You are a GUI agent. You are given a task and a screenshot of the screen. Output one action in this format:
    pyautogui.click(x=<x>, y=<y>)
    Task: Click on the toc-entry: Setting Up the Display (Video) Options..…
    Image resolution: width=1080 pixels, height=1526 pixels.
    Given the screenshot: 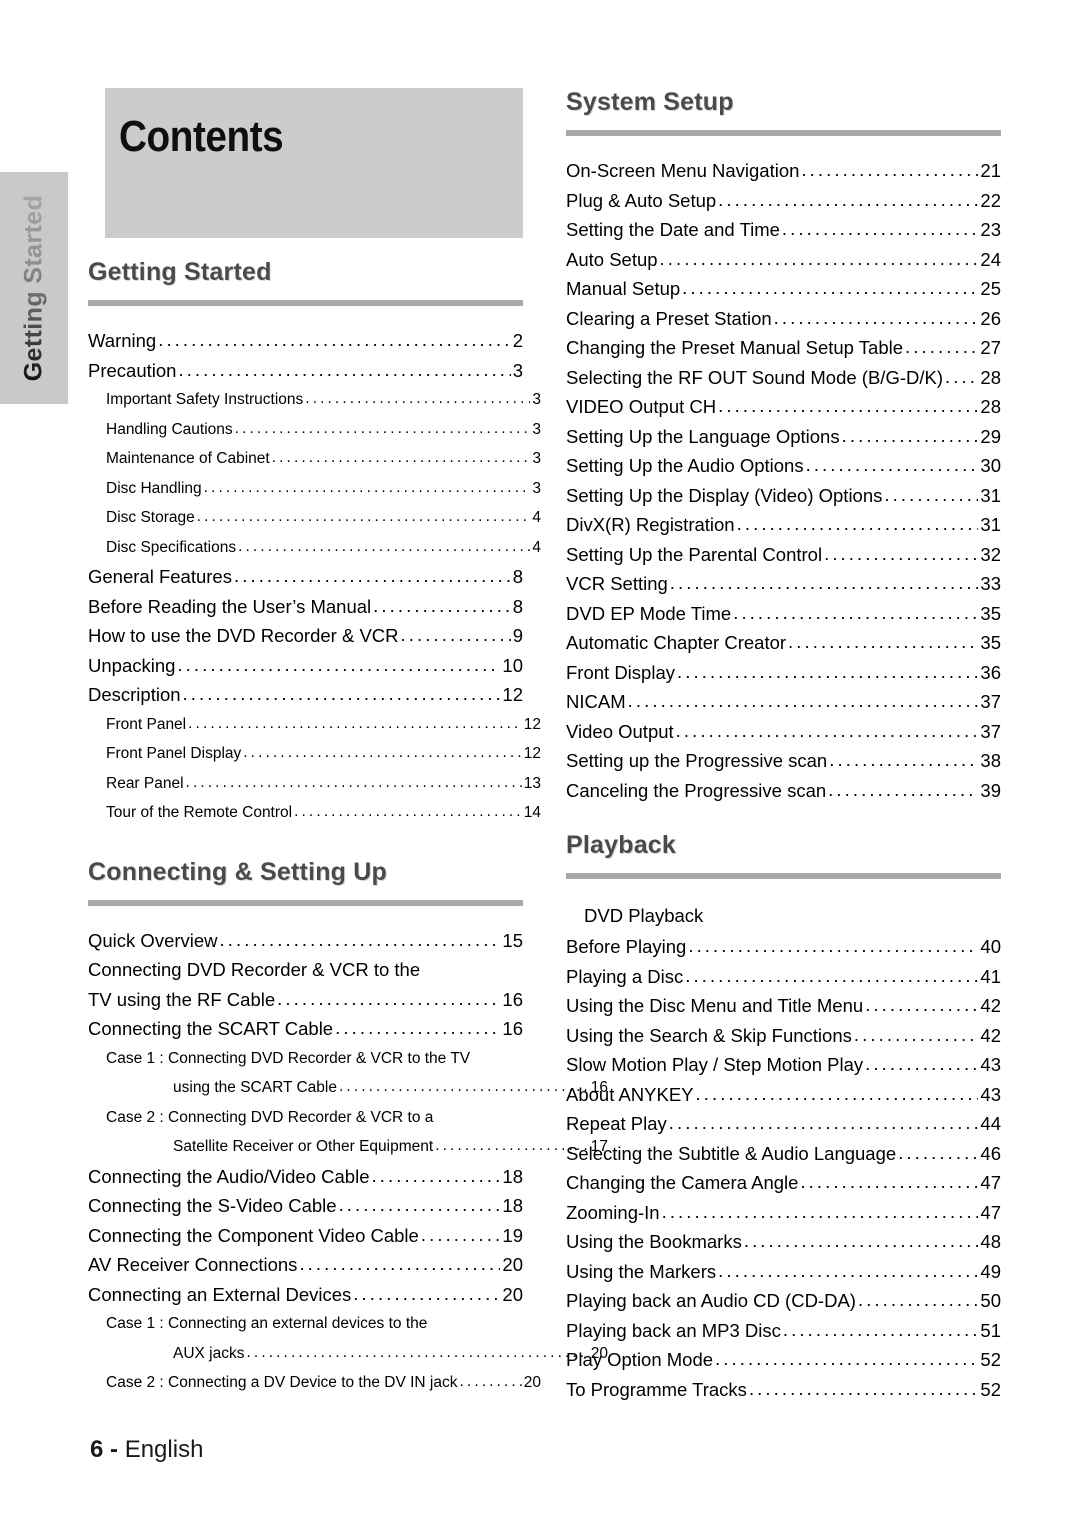 What is the action you would take?
    pyautogui.click(x=783, y=496)
    